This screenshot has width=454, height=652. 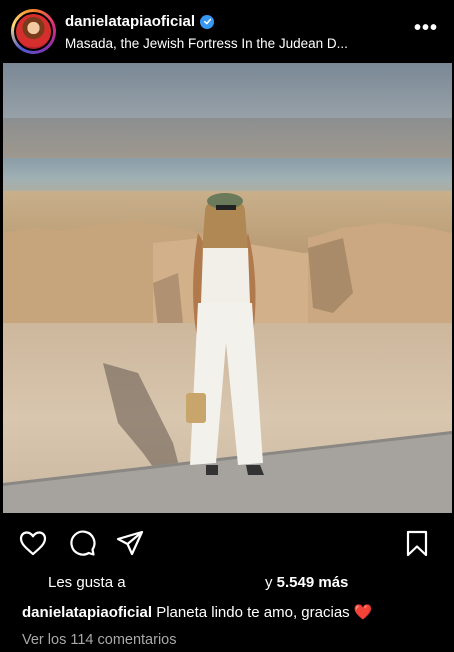 I want to click on username-link: danielatapiaoficial, so click(x=130, y=21).